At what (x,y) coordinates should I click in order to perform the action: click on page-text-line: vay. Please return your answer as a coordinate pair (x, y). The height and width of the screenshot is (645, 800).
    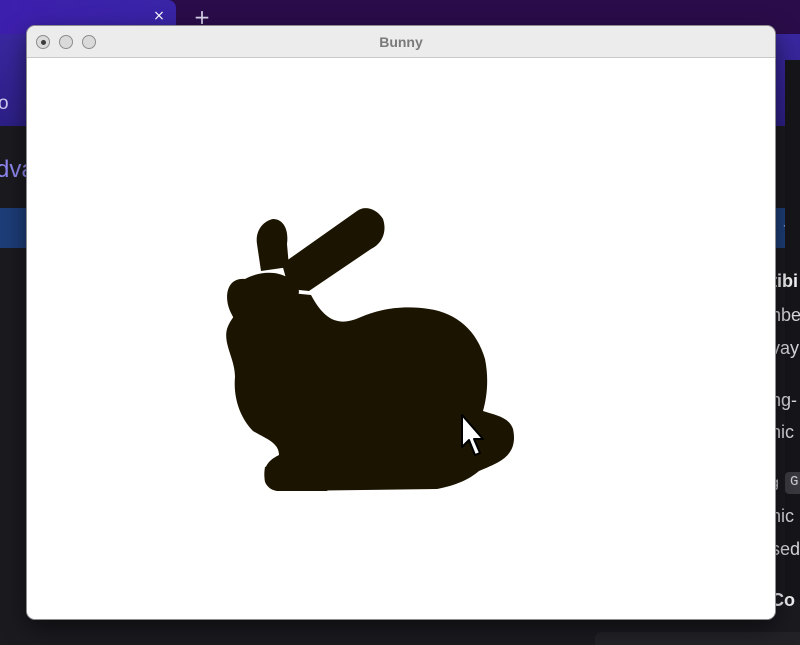
    Looking at the image, I should click on (785, 348).